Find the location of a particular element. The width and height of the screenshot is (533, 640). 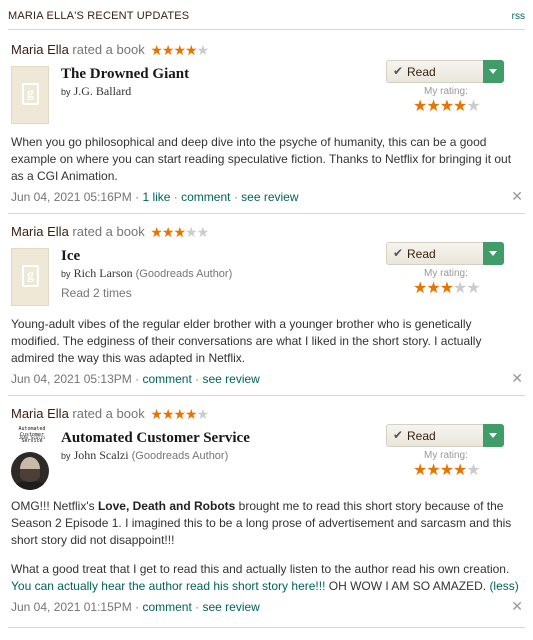

goodreads-author-tag: (Goodreads Author) is located at coordinates (184, 274).